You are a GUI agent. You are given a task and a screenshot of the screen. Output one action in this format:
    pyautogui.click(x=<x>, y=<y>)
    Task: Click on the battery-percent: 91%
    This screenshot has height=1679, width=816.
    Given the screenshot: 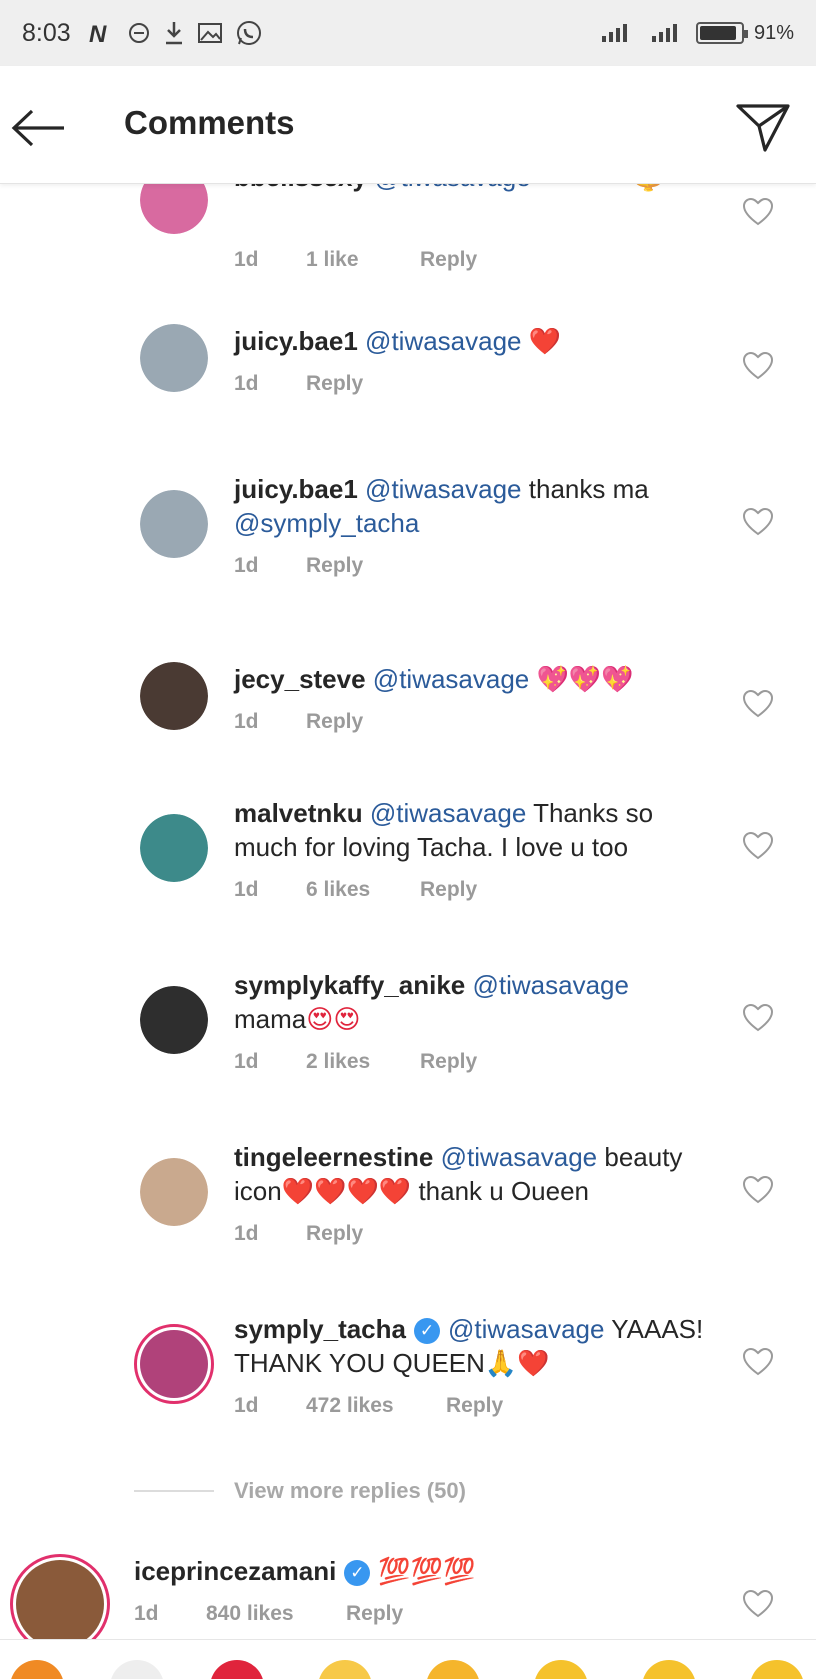 What is the action you would take?
    pyautogui.click(x=773, y=32)
    